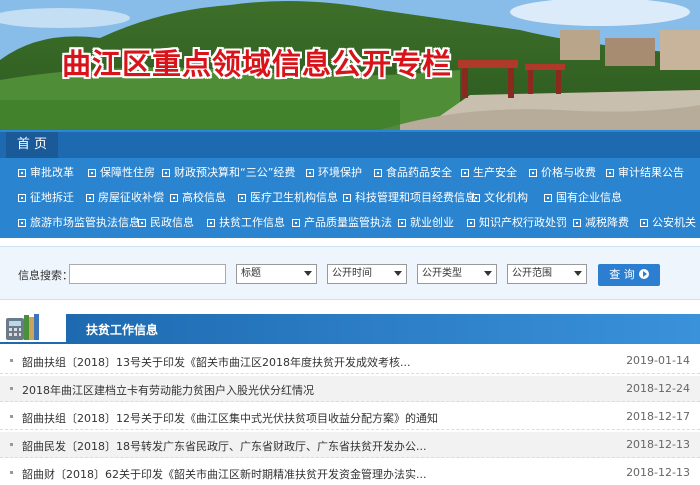 This screenshot has width=700, height=485. What do you see at coordinates (46, 173) in the screenshot?
I see `category-link: 审批改革` at bounding box center [46, 173].